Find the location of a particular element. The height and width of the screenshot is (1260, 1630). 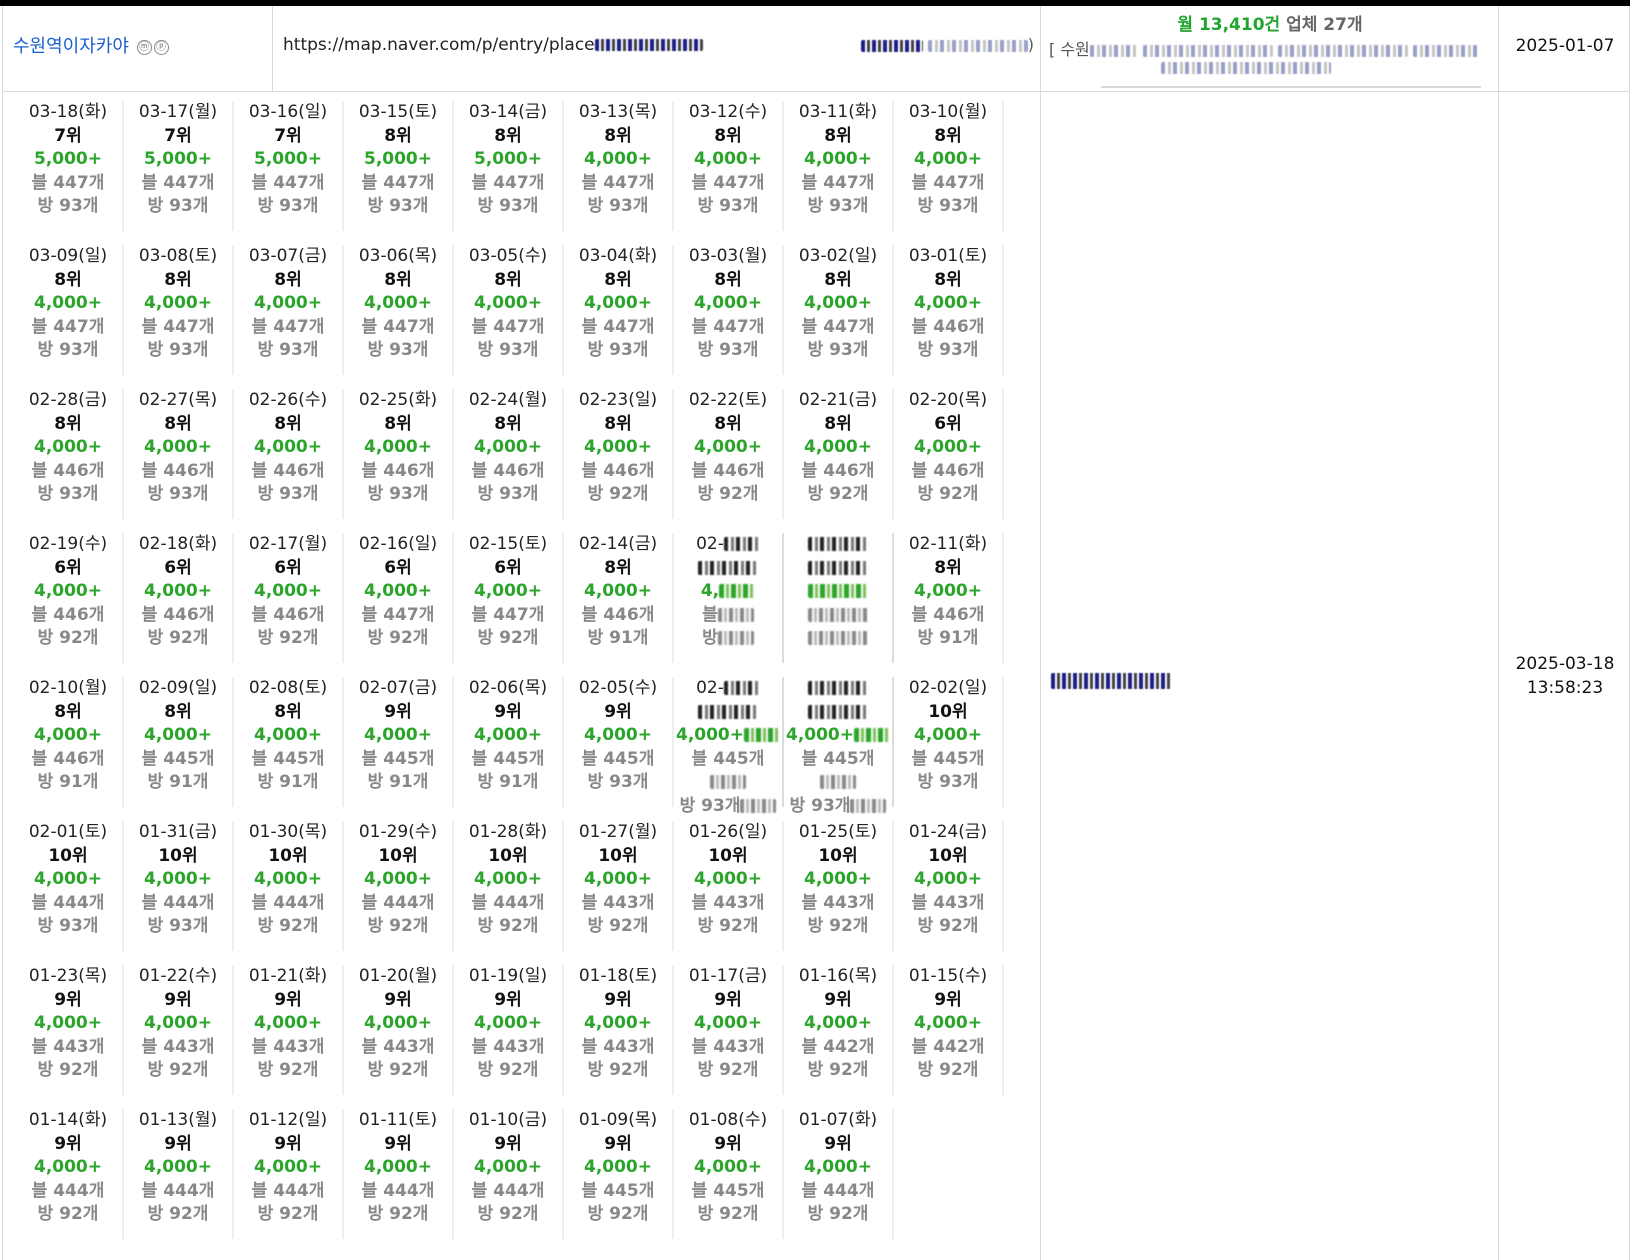

day-cell: 01-07(화) 9위 4,000+ 블 444개 방 92개 is located at coordinates (839, 1174).